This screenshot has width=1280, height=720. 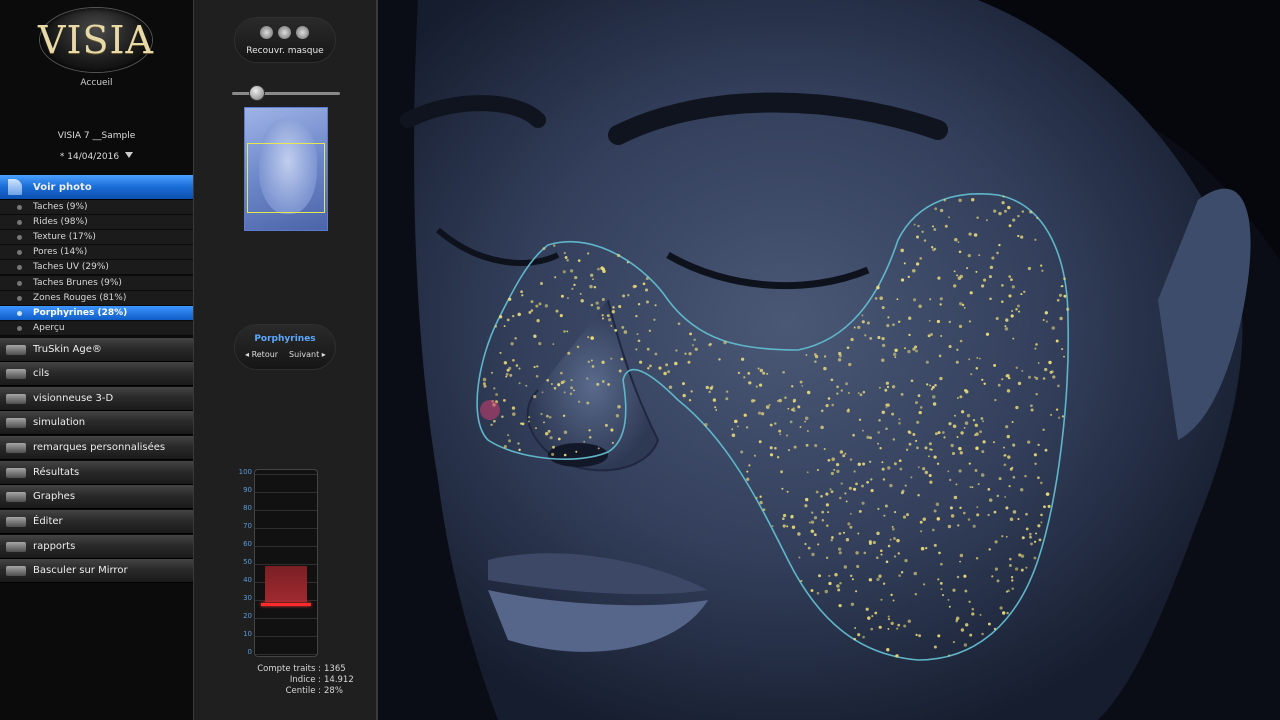 I want to click on sub-item-taches-uv: Taches UV (29%), so click(x=96, y=267).